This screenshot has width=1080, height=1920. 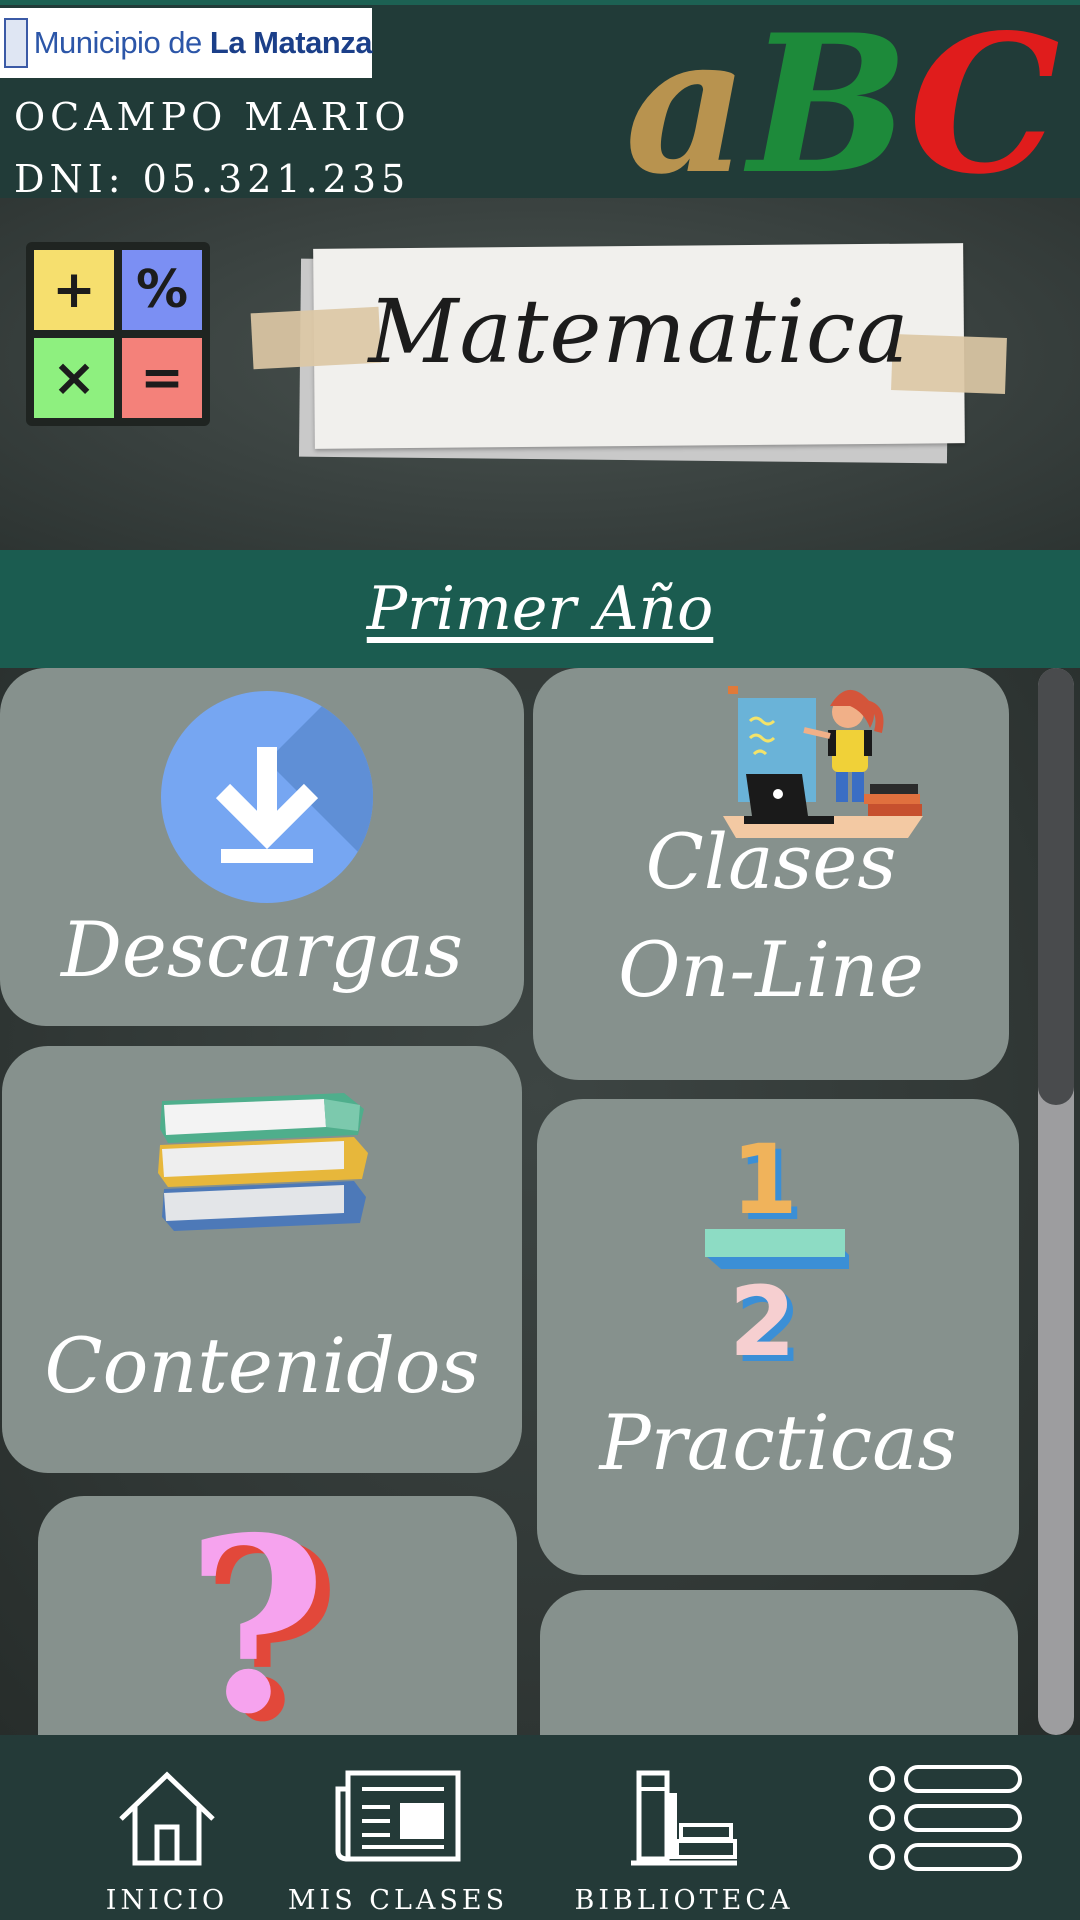 What do you see at coordinates (398, 1816) in the screenshot?
I see `newspaper-icon` at bounding box center [398, 1816].